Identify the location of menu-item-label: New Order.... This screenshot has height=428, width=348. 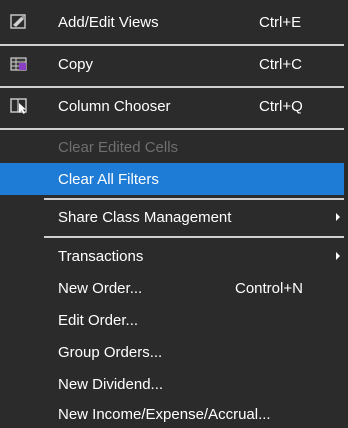
(100, 288).